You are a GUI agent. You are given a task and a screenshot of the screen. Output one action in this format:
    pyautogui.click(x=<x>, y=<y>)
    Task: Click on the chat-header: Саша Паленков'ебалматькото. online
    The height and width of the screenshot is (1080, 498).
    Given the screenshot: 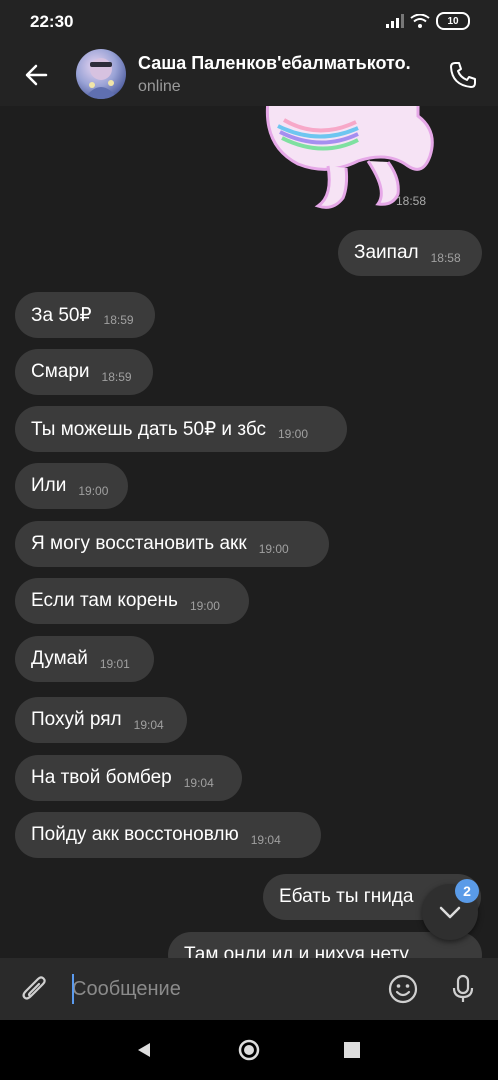 What is the action you would take?
    pyautogui.click(x=249, y=75)
    